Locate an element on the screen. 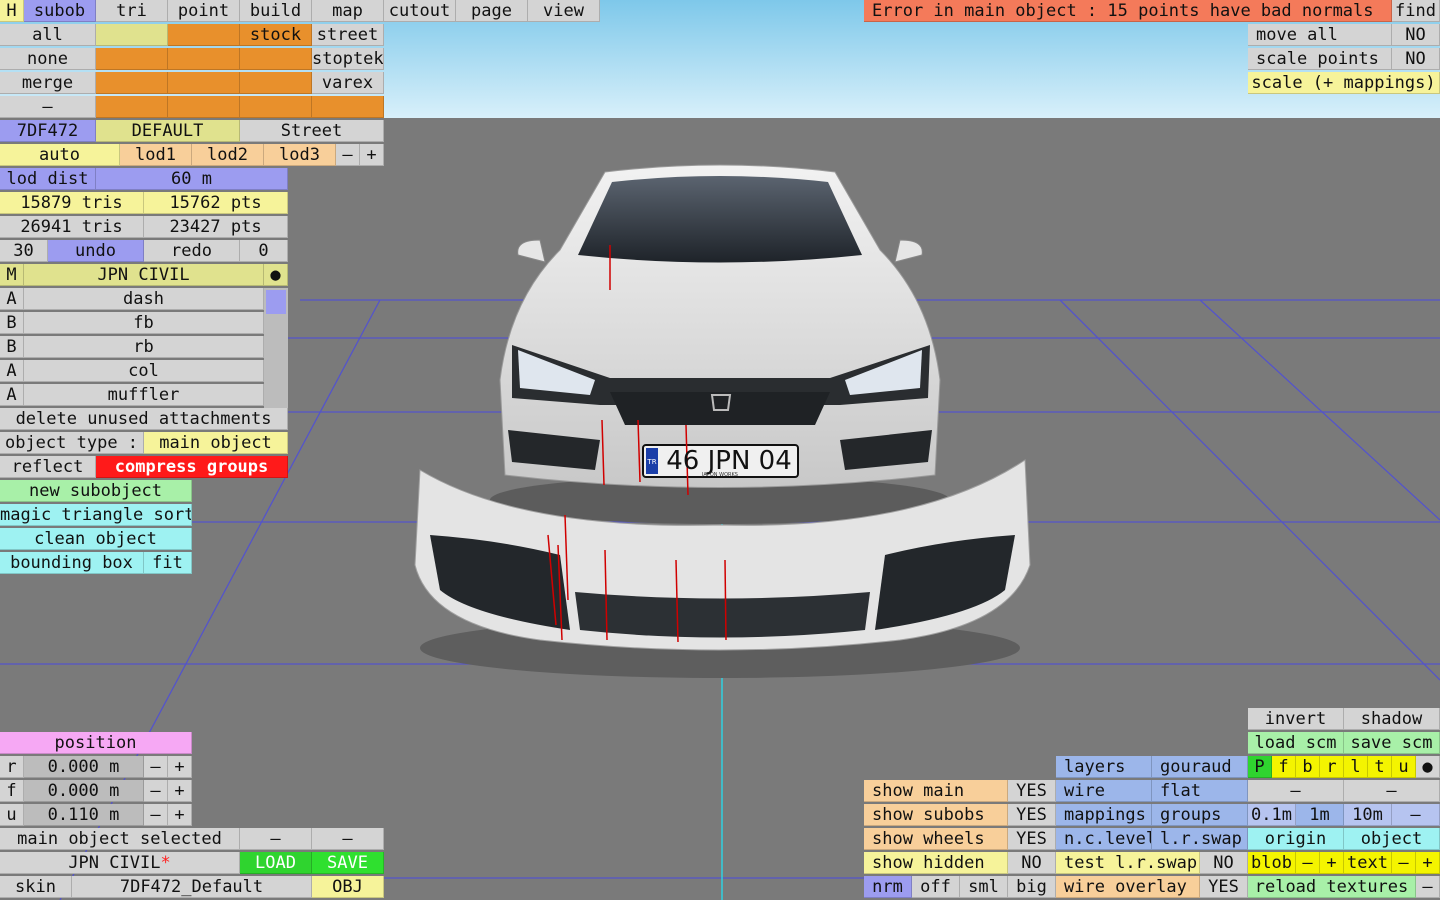 The image size is (1440, 900). wire-overlay-value: YES is located at coordinates (1224, 887).